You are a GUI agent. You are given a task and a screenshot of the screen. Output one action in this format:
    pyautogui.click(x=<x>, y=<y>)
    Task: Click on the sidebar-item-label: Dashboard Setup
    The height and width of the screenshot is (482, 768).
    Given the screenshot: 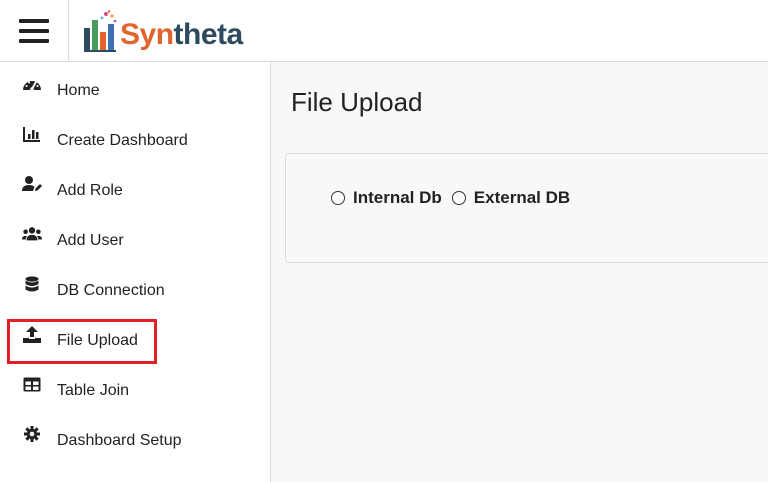 What is the action you would take?
    pyautogui.click(x=119, y=440)
    